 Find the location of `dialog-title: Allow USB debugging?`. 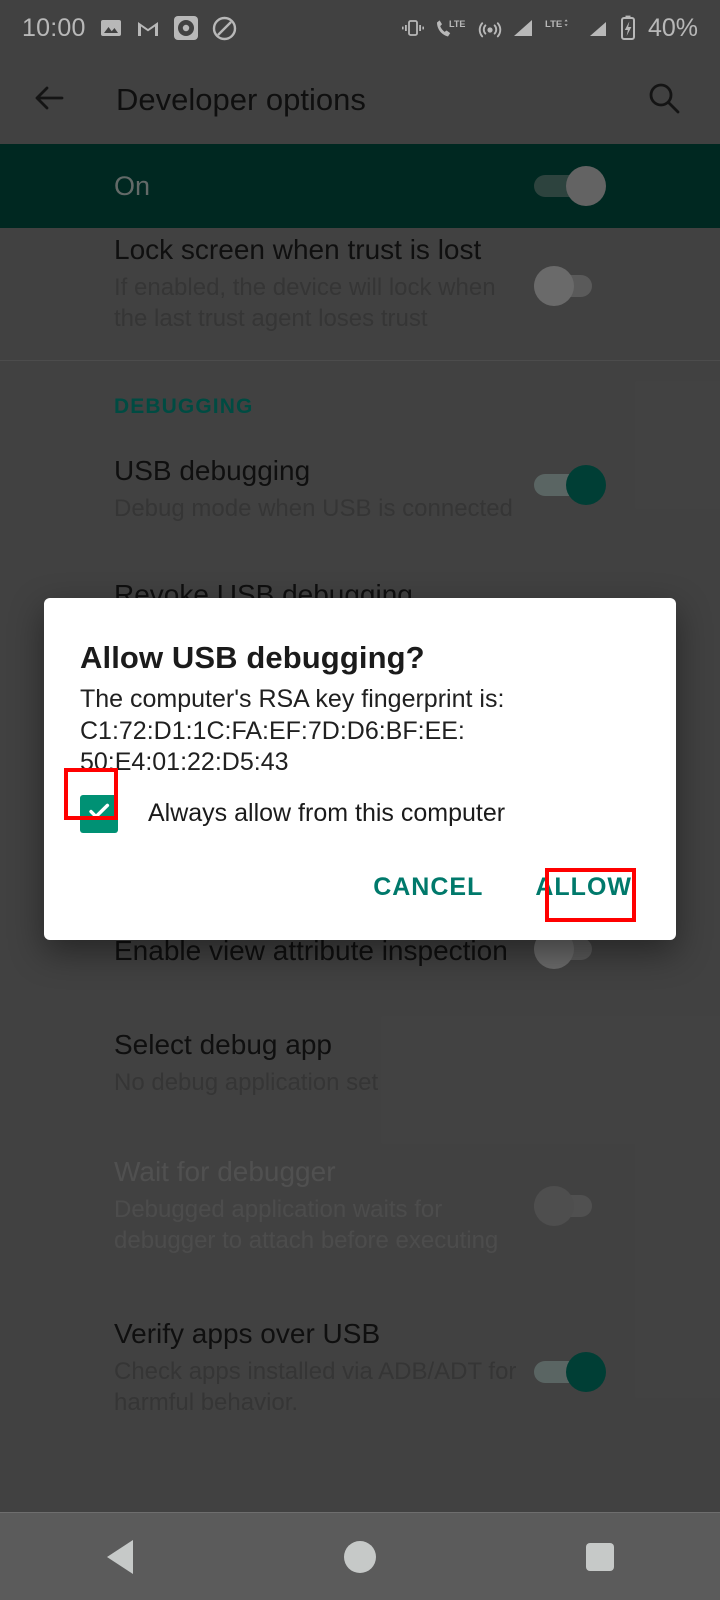

dialog-title: Allow USB debugging? is located at coordinates (252, 657).